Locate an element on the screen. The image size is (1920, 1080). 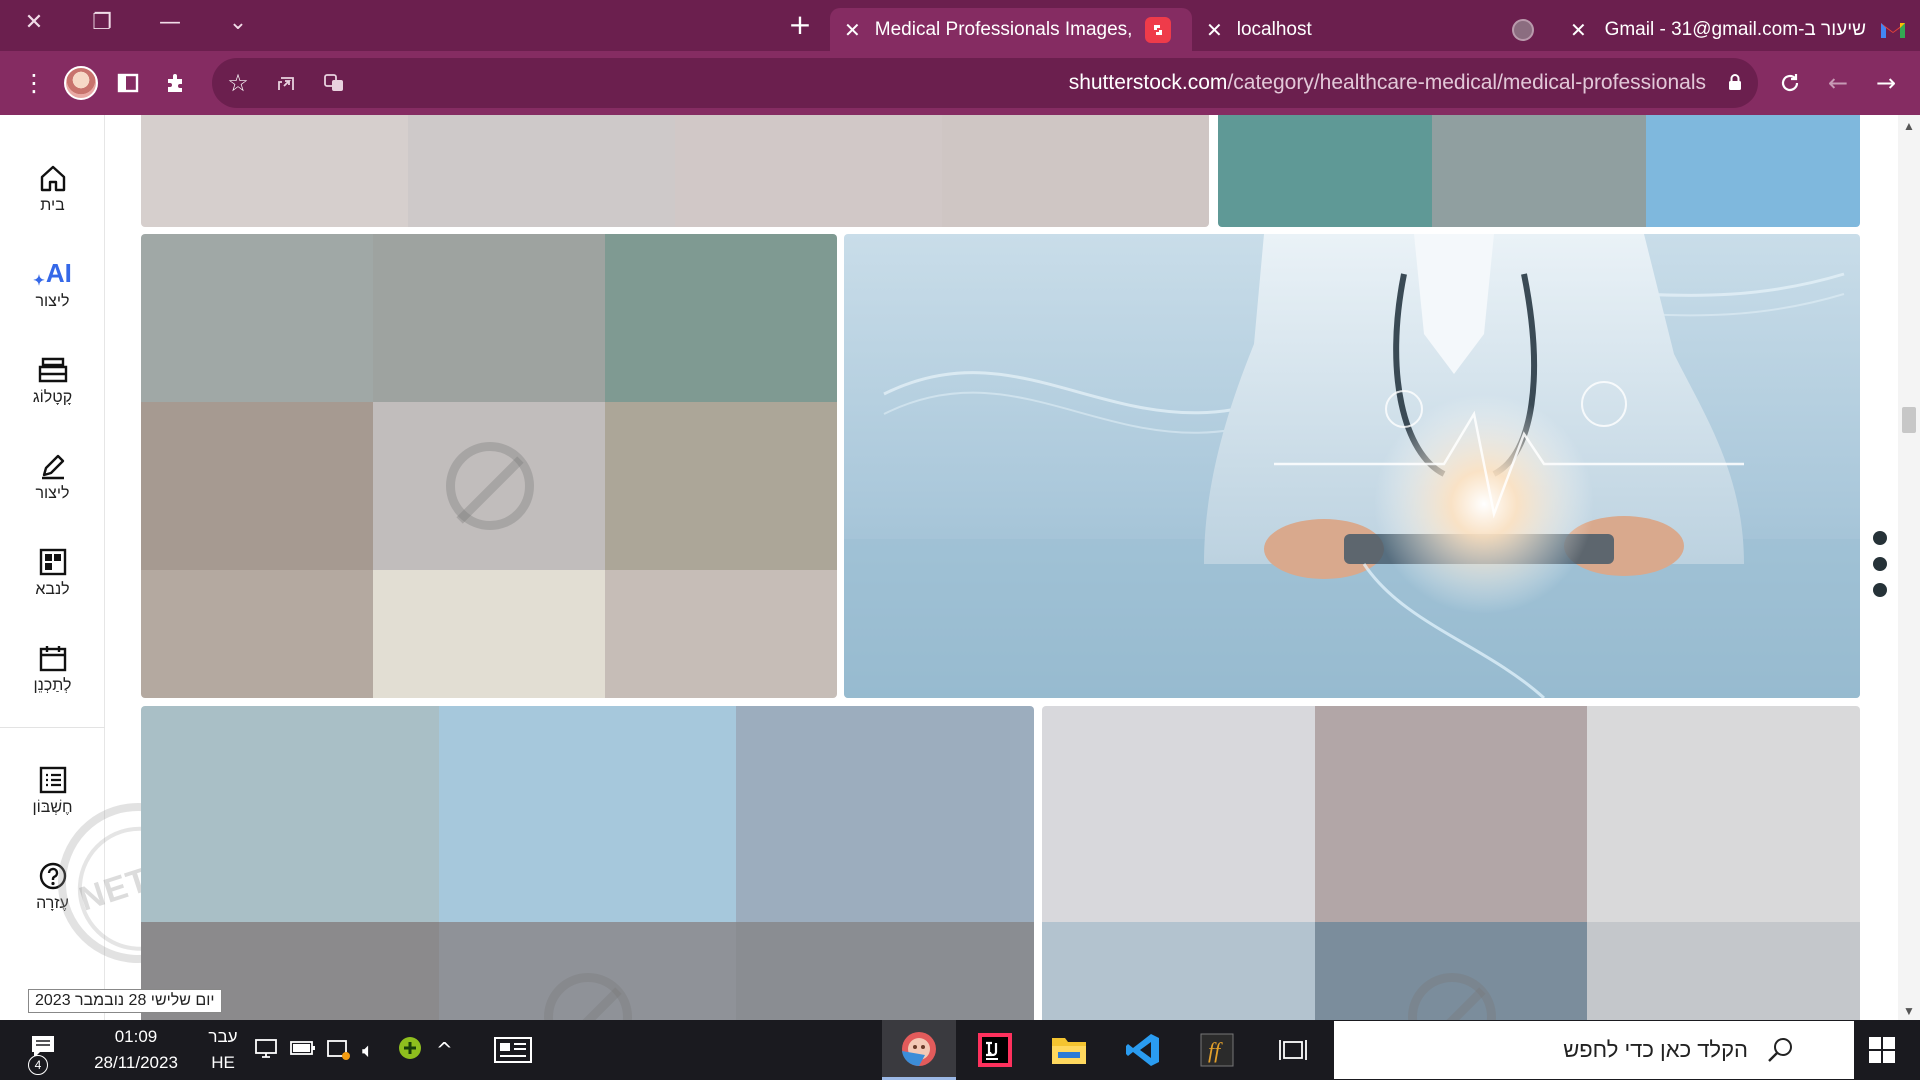
clock-date: 28/11/2023 is located at coordinates (136, 1062).